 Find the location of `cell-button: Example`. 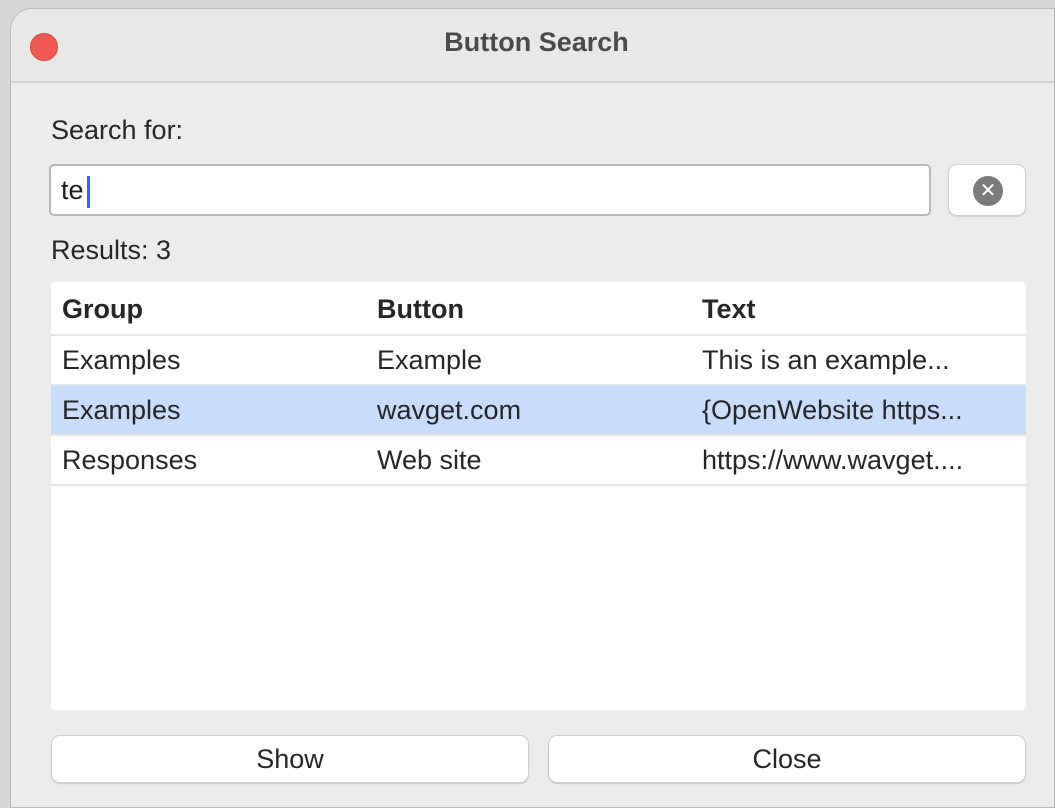

cell-button: Example is located at coordinates (430, 360).